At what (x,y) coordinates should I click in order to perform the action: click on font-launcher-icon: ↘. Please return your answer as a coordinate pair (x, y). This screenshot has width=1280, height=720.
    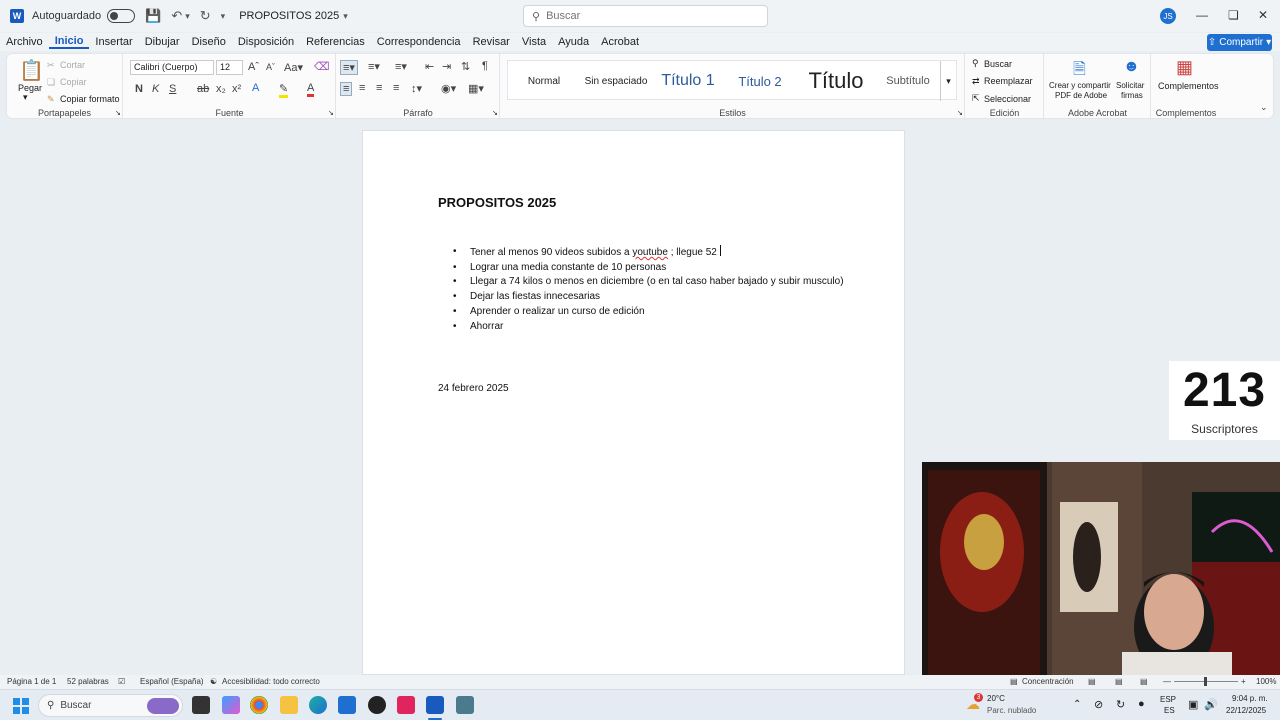
    Looking at the image, I should click on (331, 113).